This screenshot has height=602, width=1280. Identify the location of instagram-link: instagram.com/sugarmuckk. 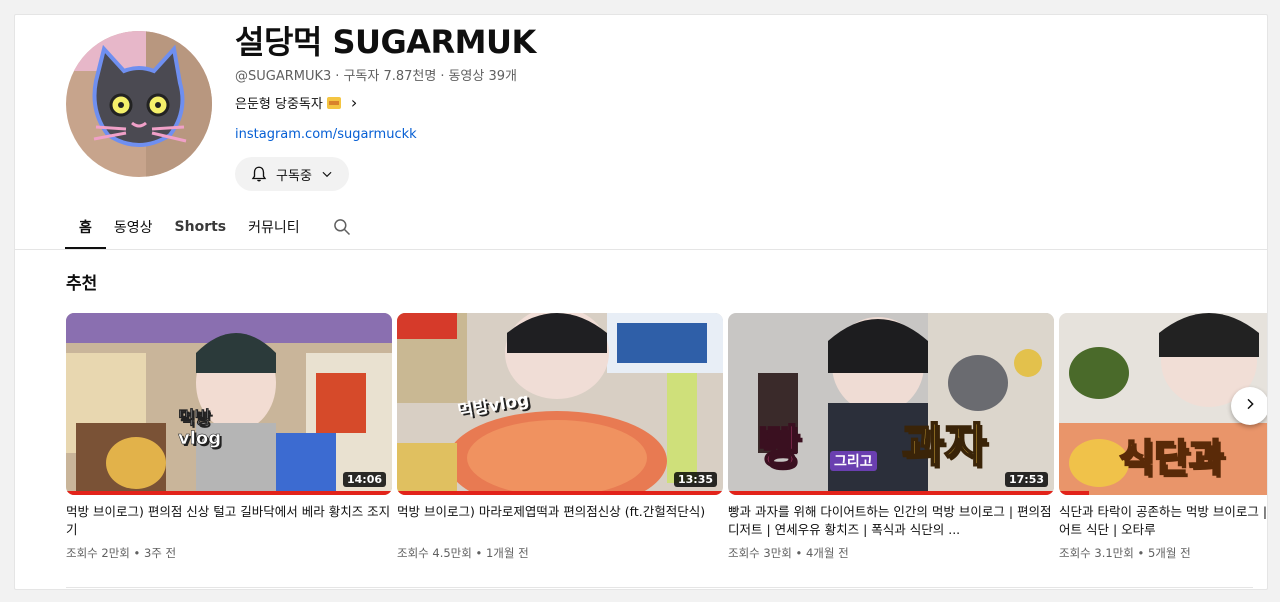
(326, 134).